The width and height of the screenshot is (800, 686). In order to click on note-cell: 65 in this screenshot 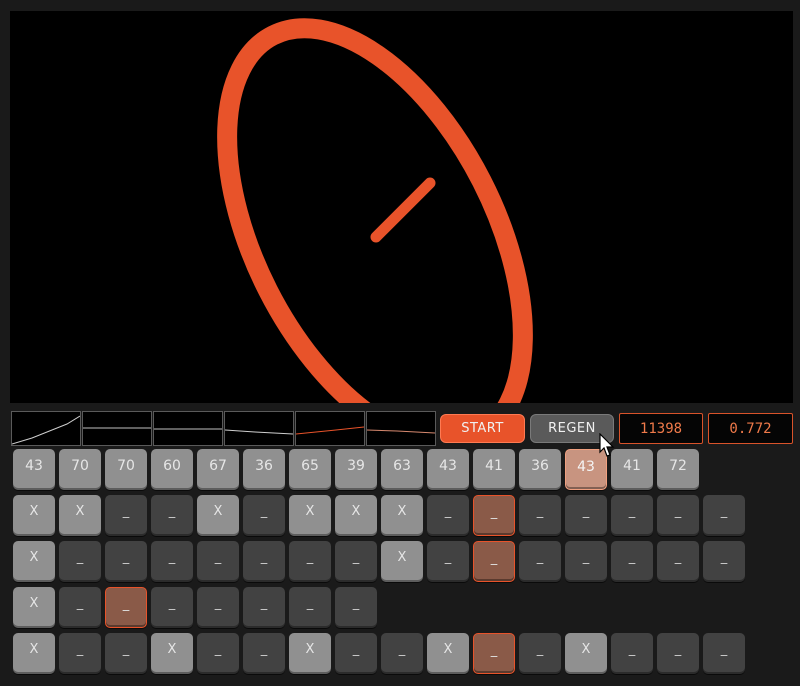, I will do `click(310, 469)`.